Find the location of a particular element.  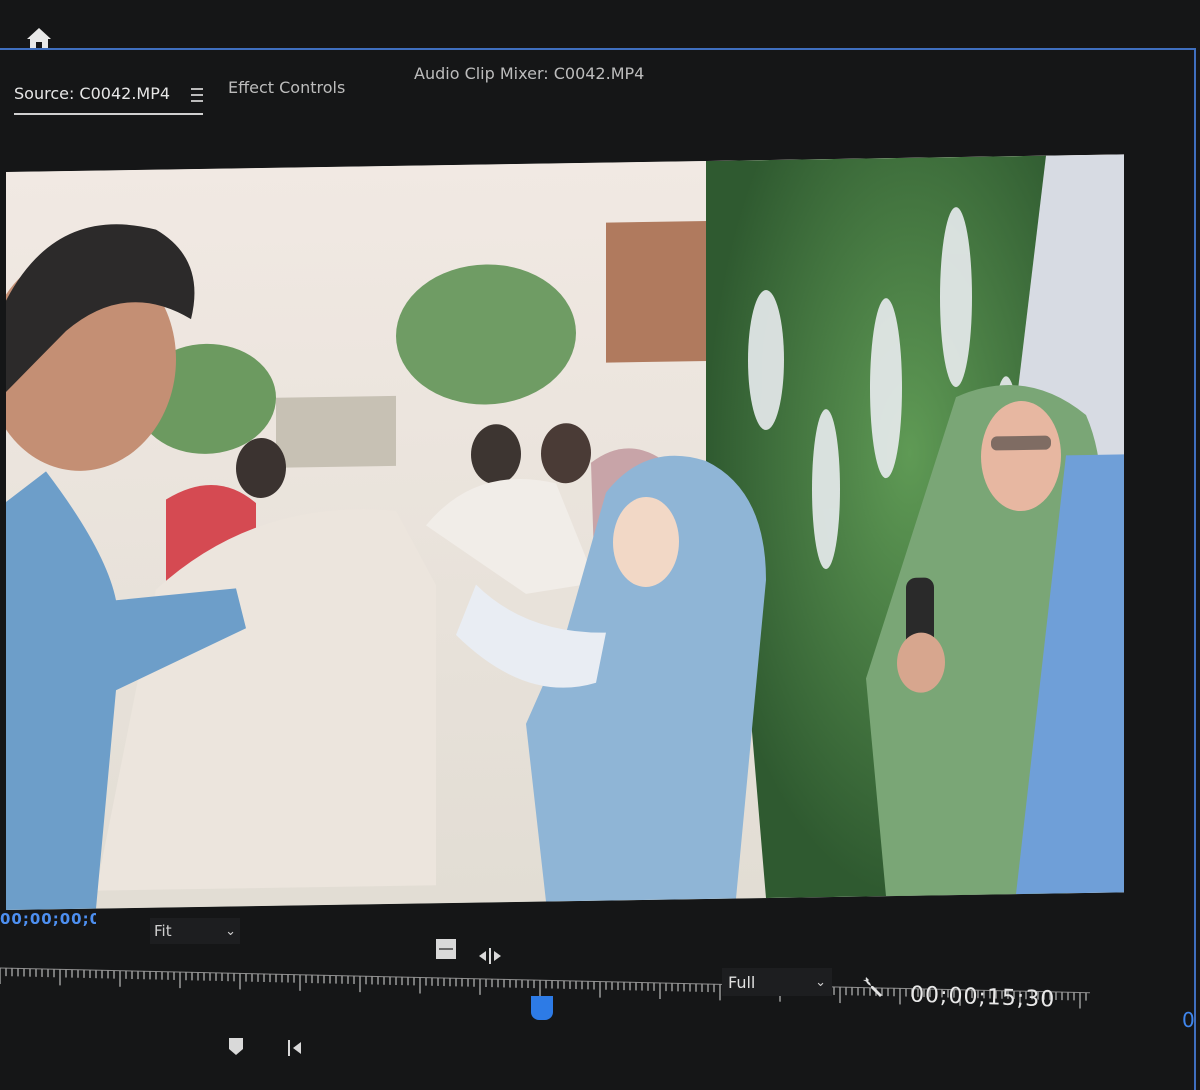

tab-source: Source: C0042.MP4 is located at coordinates (109, 99).